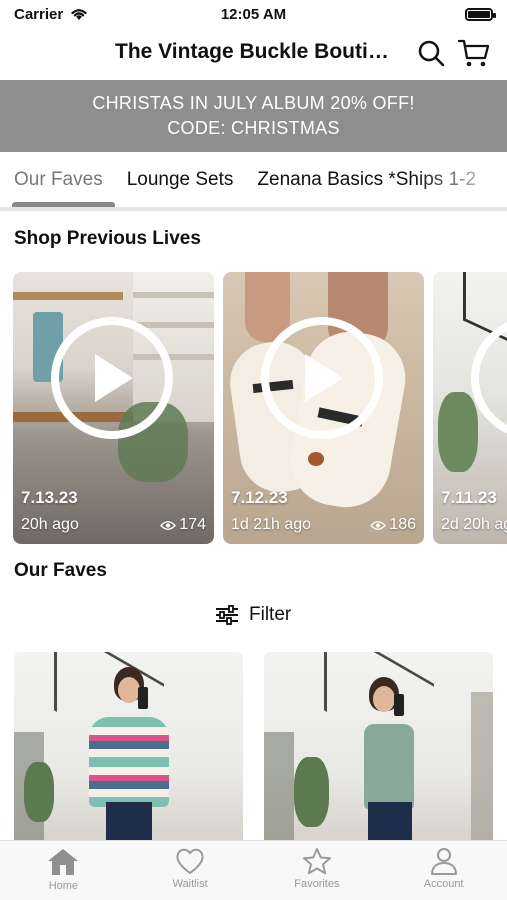 This screenshot has width=507, height=900. I want to click on live-date: 7.11.23, so click(469, 497).